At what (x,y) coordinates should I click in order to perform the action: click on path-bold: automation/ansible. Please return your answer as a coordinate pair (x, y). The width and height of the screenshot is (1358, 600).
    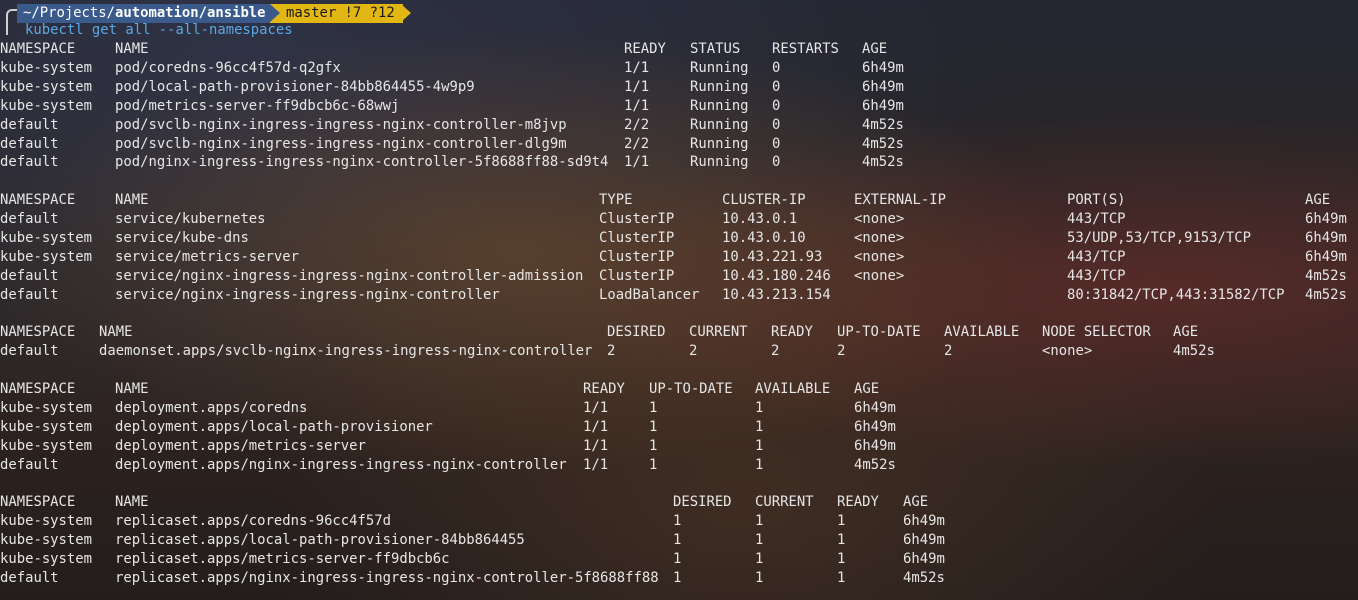
    Looking at the image, I should click on (190, 13).